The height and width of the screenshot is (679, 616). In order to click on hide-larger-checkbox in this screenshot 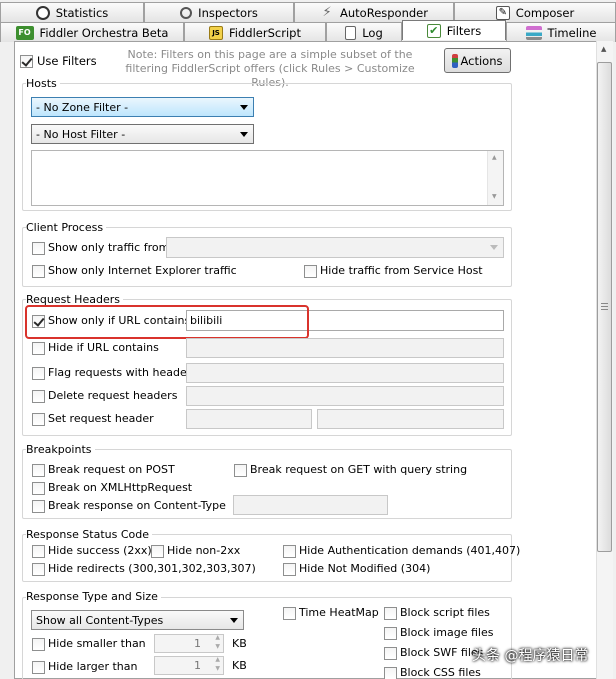, I will do `click(38, 667)`.